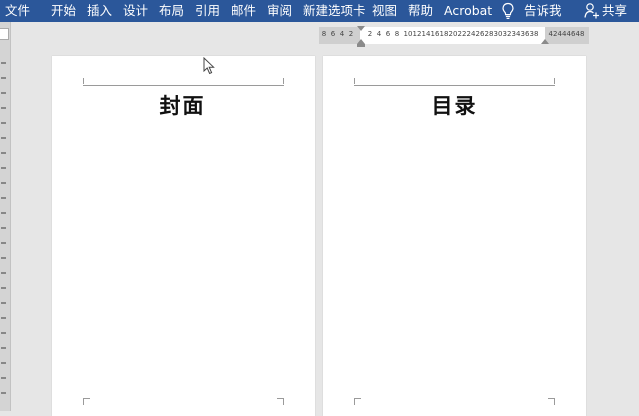 The width and height of the screenshot is (639, 416). What do you see at coordinates (4, 34) in the screenshot?
I see `ruler-corner` at bounding box center [4, 34].